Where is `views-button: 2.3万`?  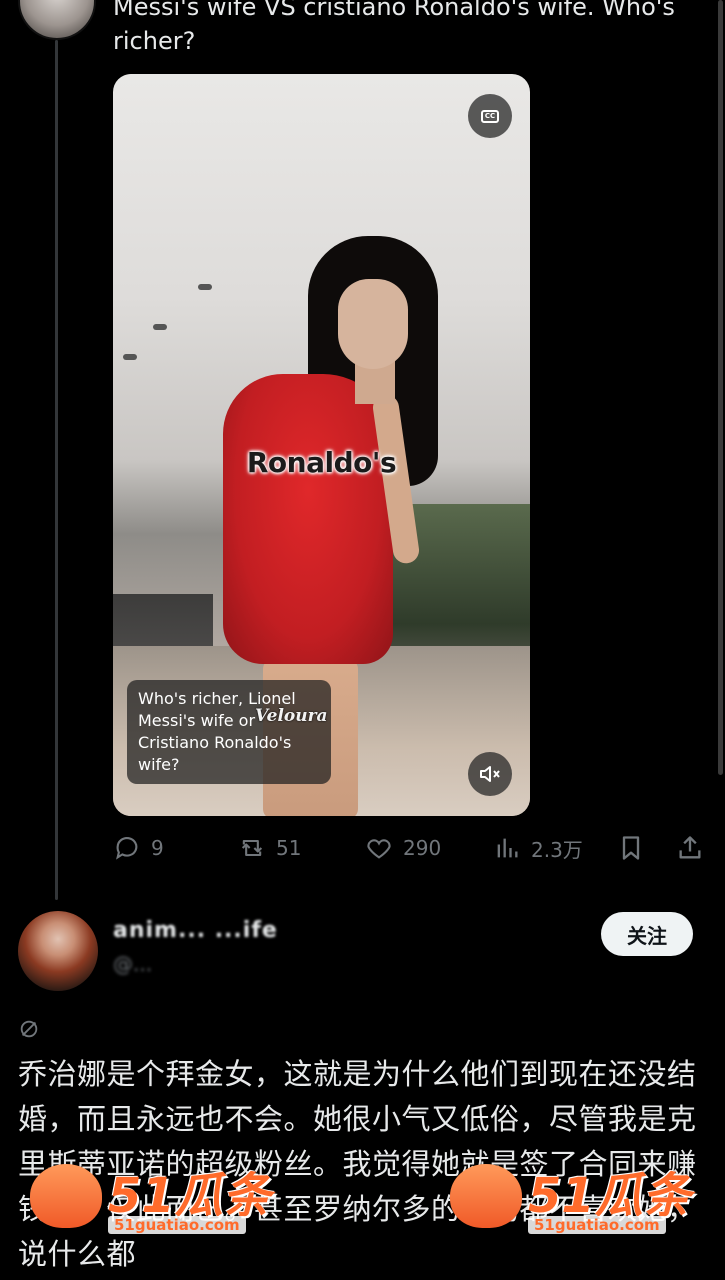 views-button: 2.3万 is located at coordinates (538, 848).